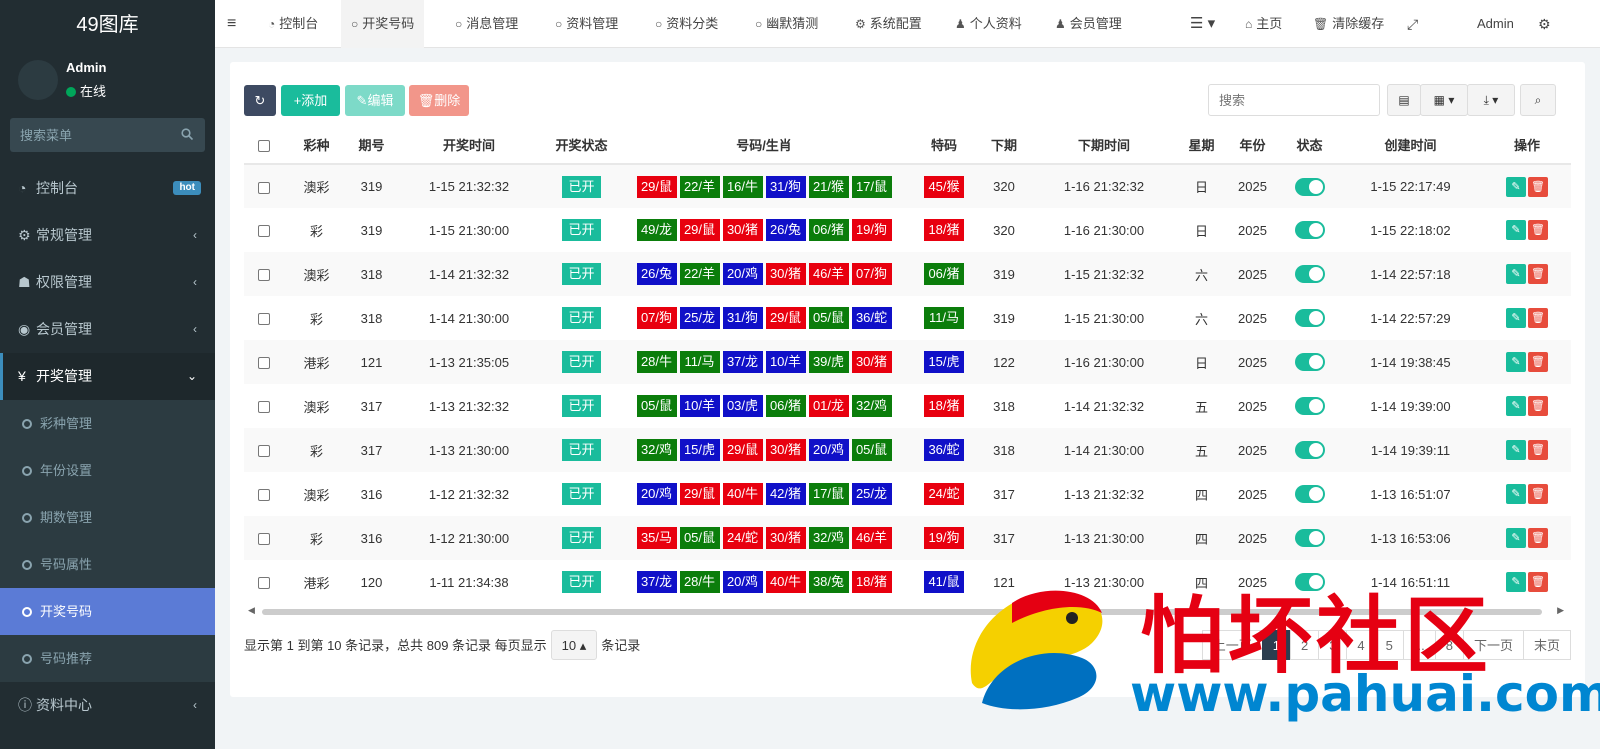 This screenshot has width=1600, height=749. I want to click on sidebar-item-auth: ☗ 权限管理 ‹, so click(107, 282).